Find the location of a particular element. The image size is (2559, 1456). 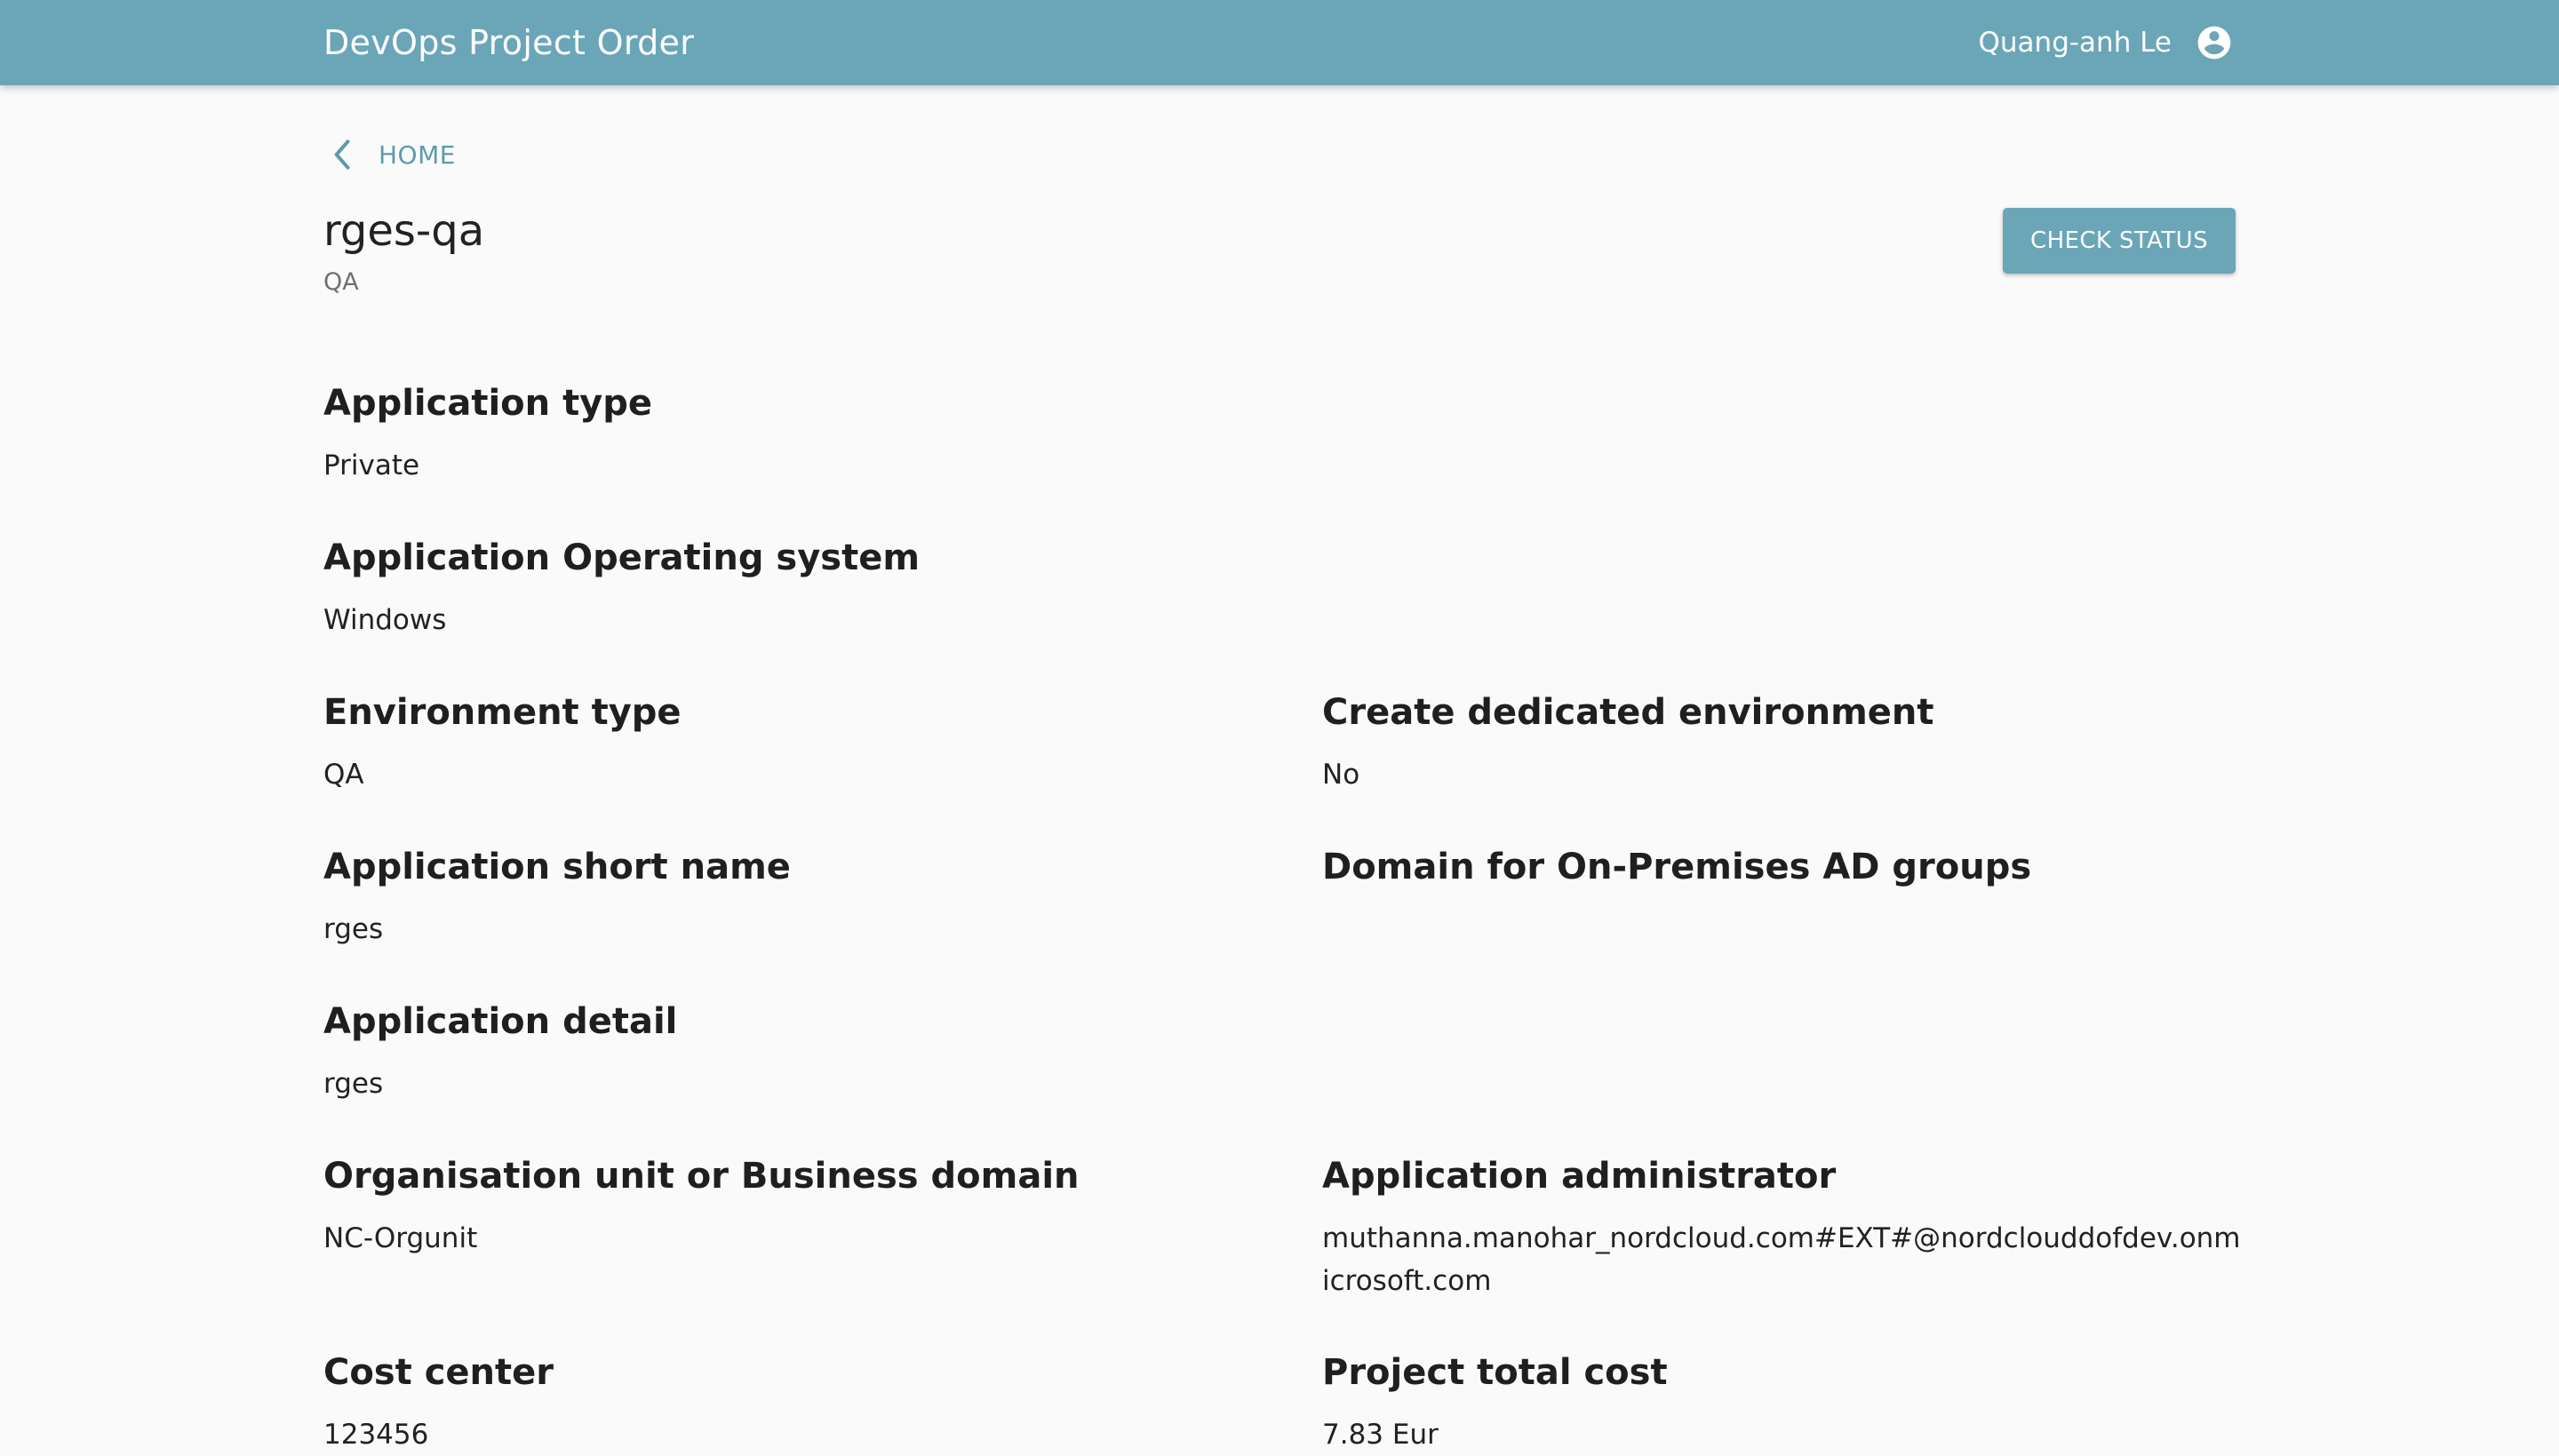

chevron-left-icon is located at coordinates (342, 154).